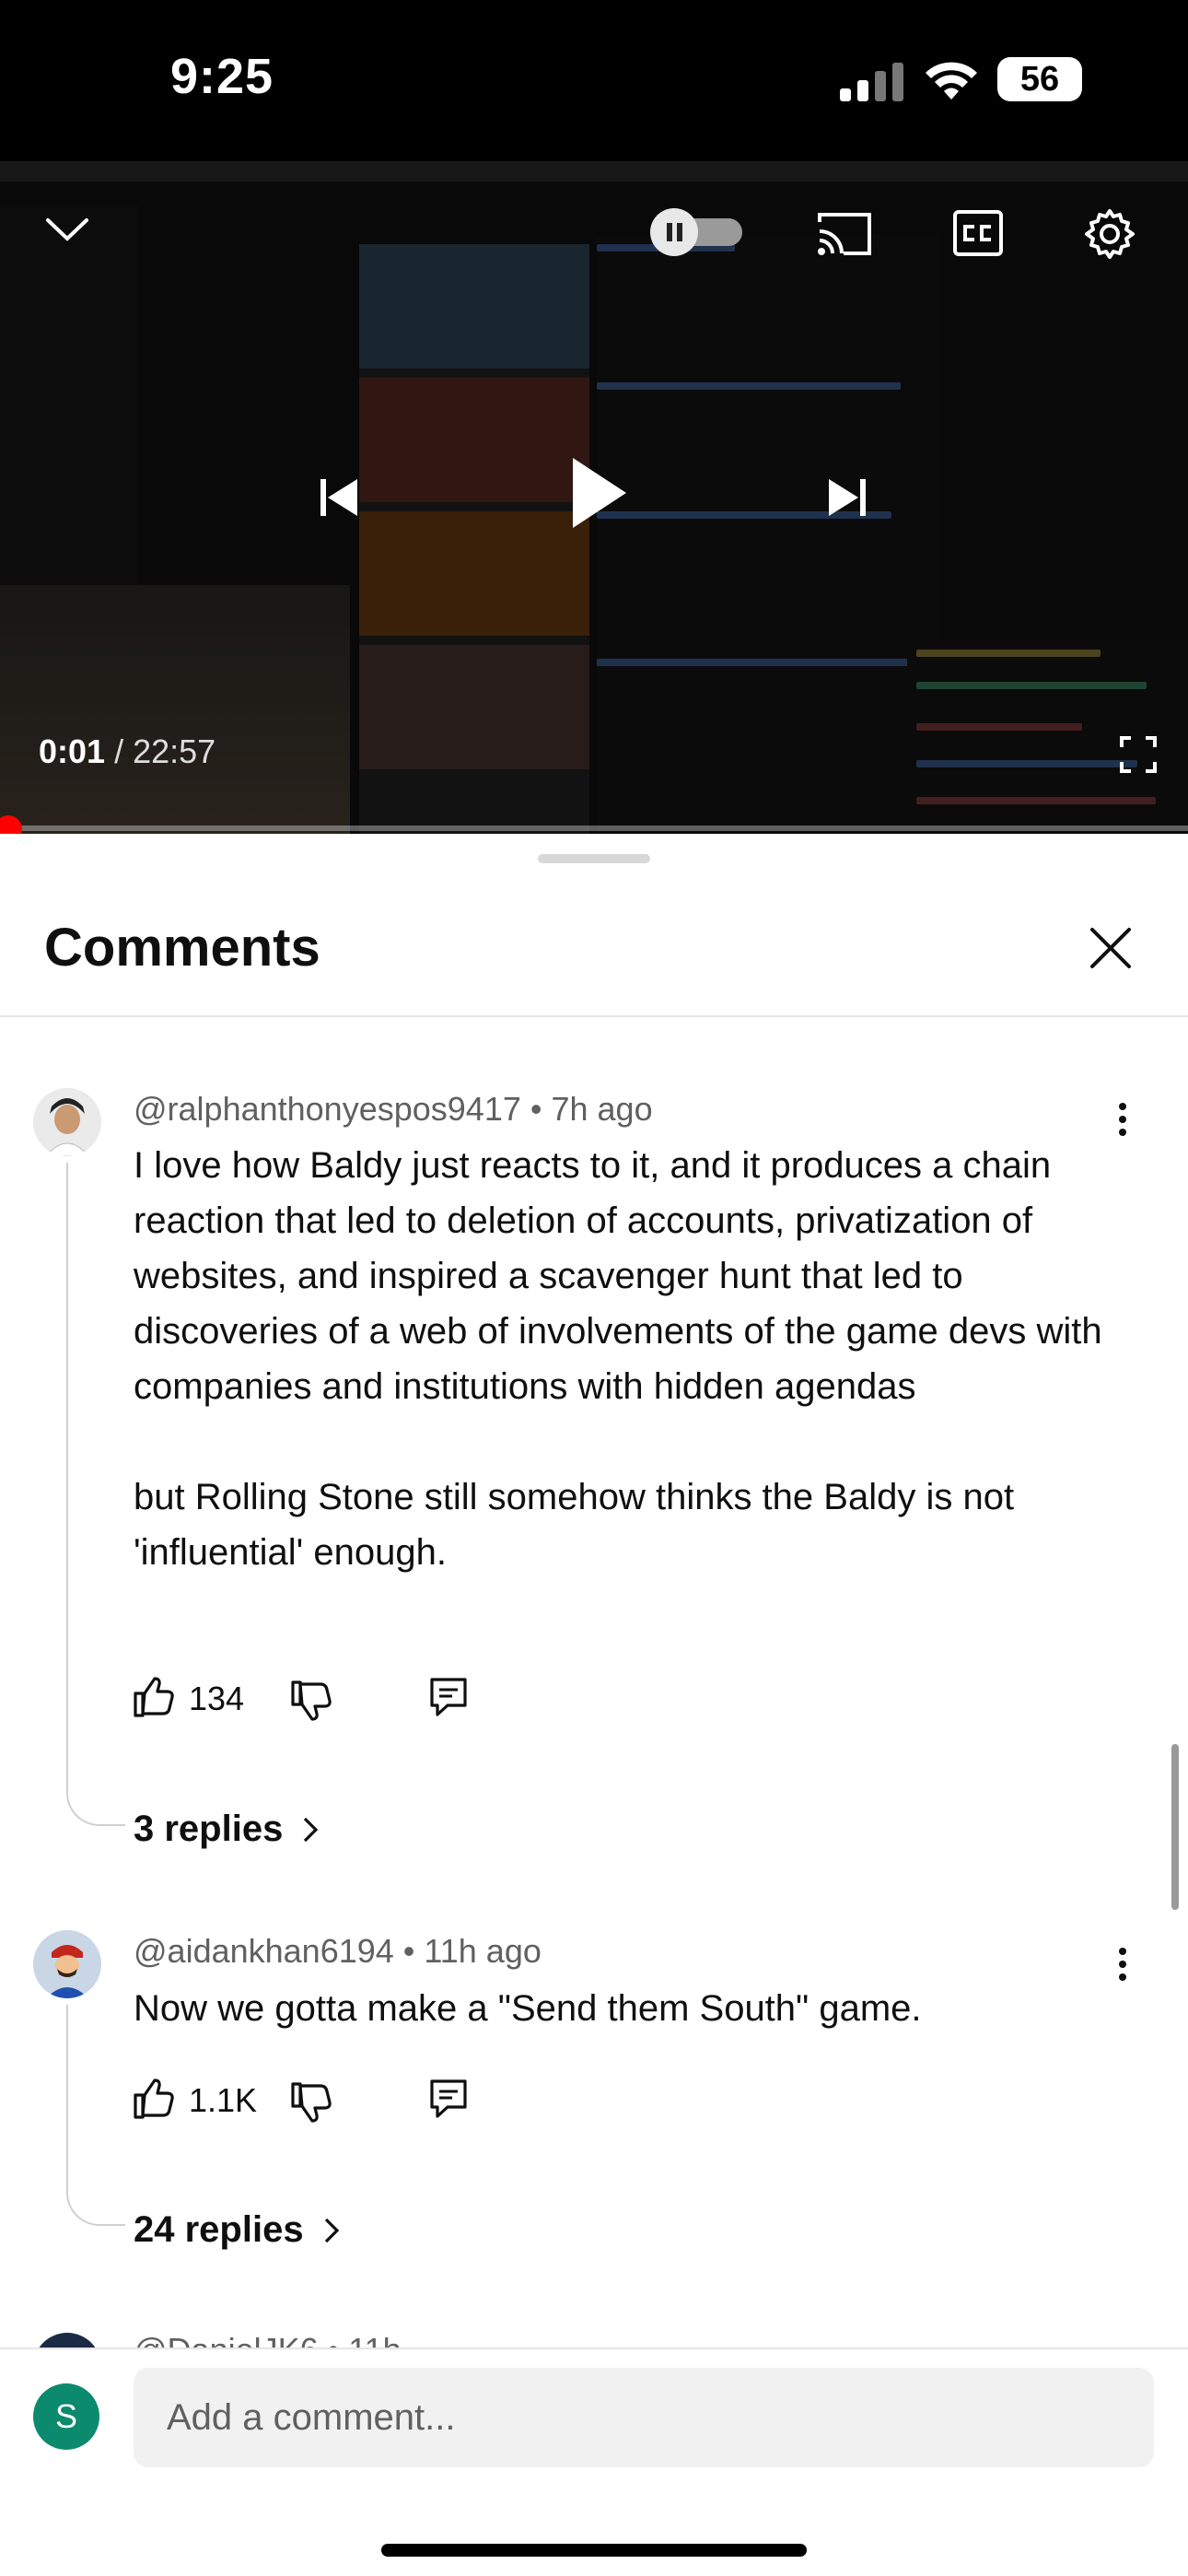  I want to click on closed-captions-icon, so click(978, 233).